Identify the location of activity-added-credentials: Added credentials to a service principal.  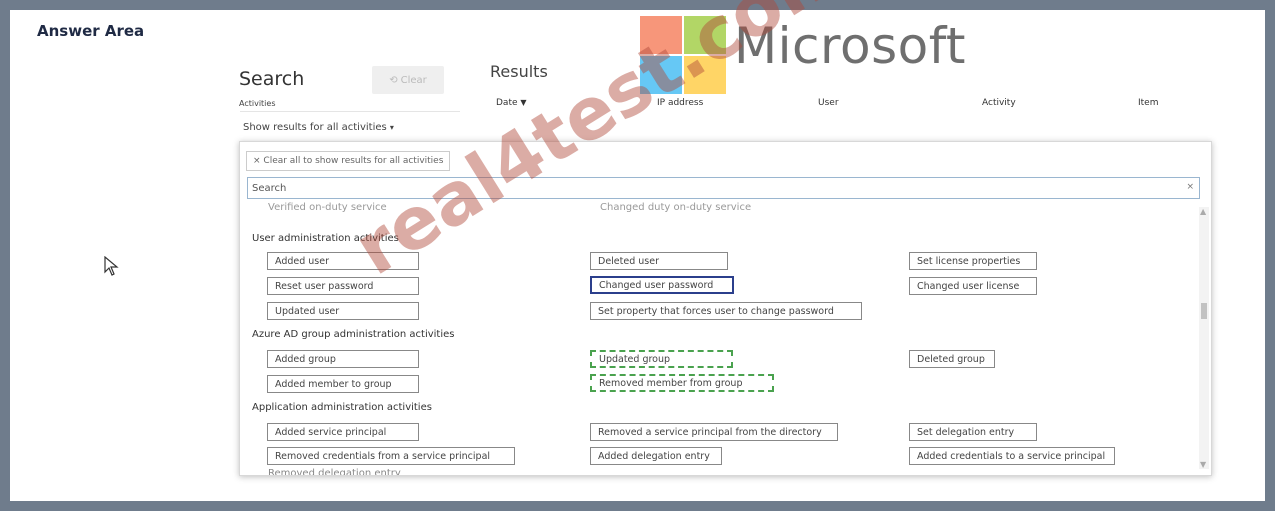
(1012, 456).